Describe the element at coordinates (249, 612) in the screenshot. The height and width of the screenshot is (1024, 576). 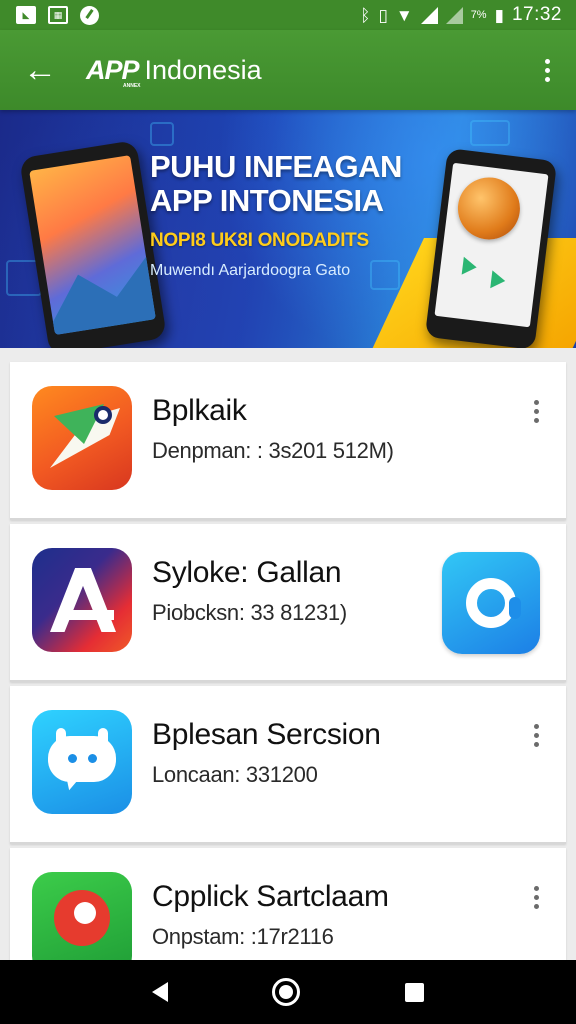
I see `app-detail: Piobcksn: 33 81231)` at that location.